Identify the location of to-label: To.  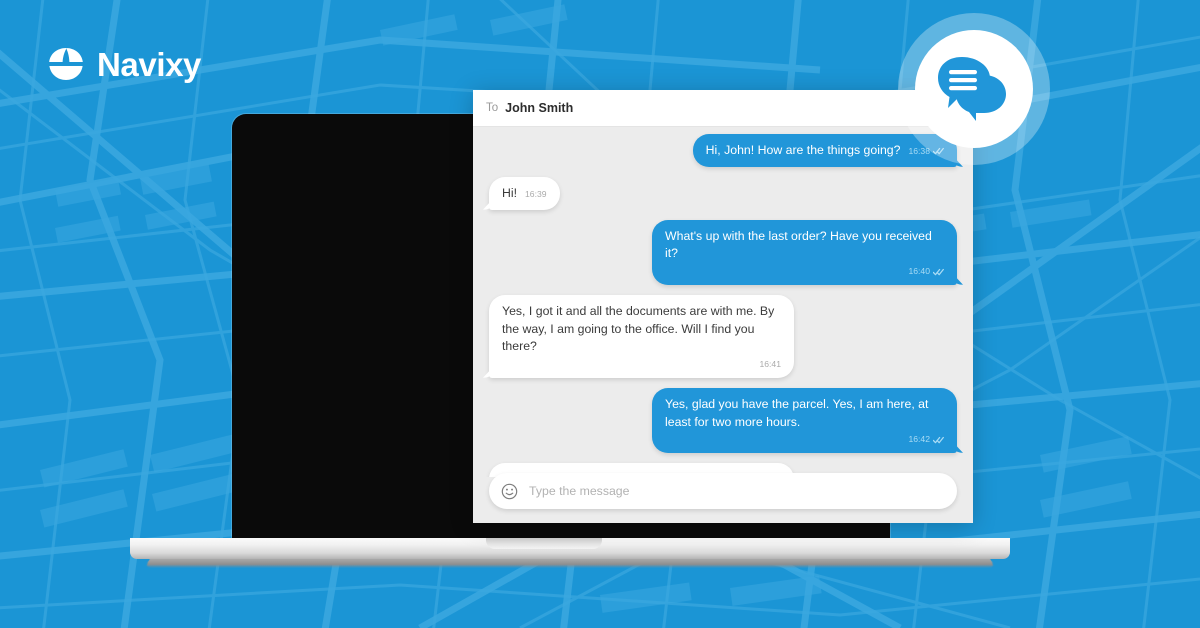
(492, 108).